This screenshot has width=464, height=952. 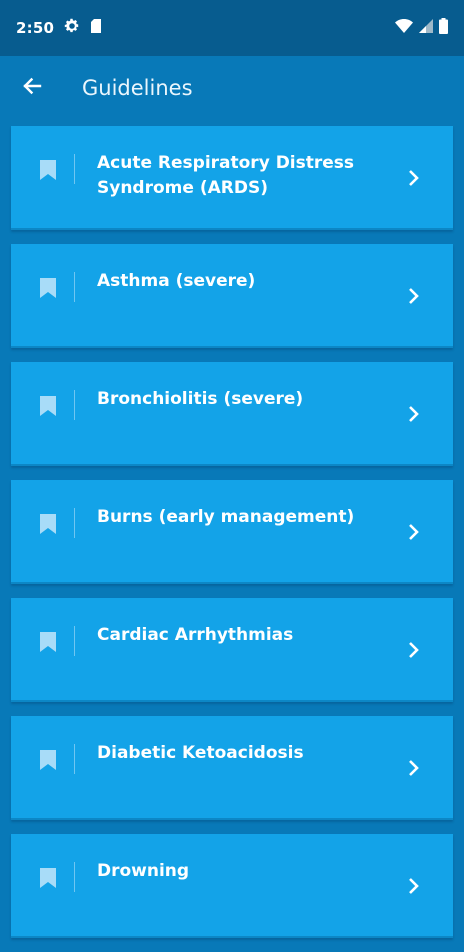 What do you see at coordinates (59, 28) in the screenshot?
I see `status-left: 2:50` at bounding box center [59, 28].